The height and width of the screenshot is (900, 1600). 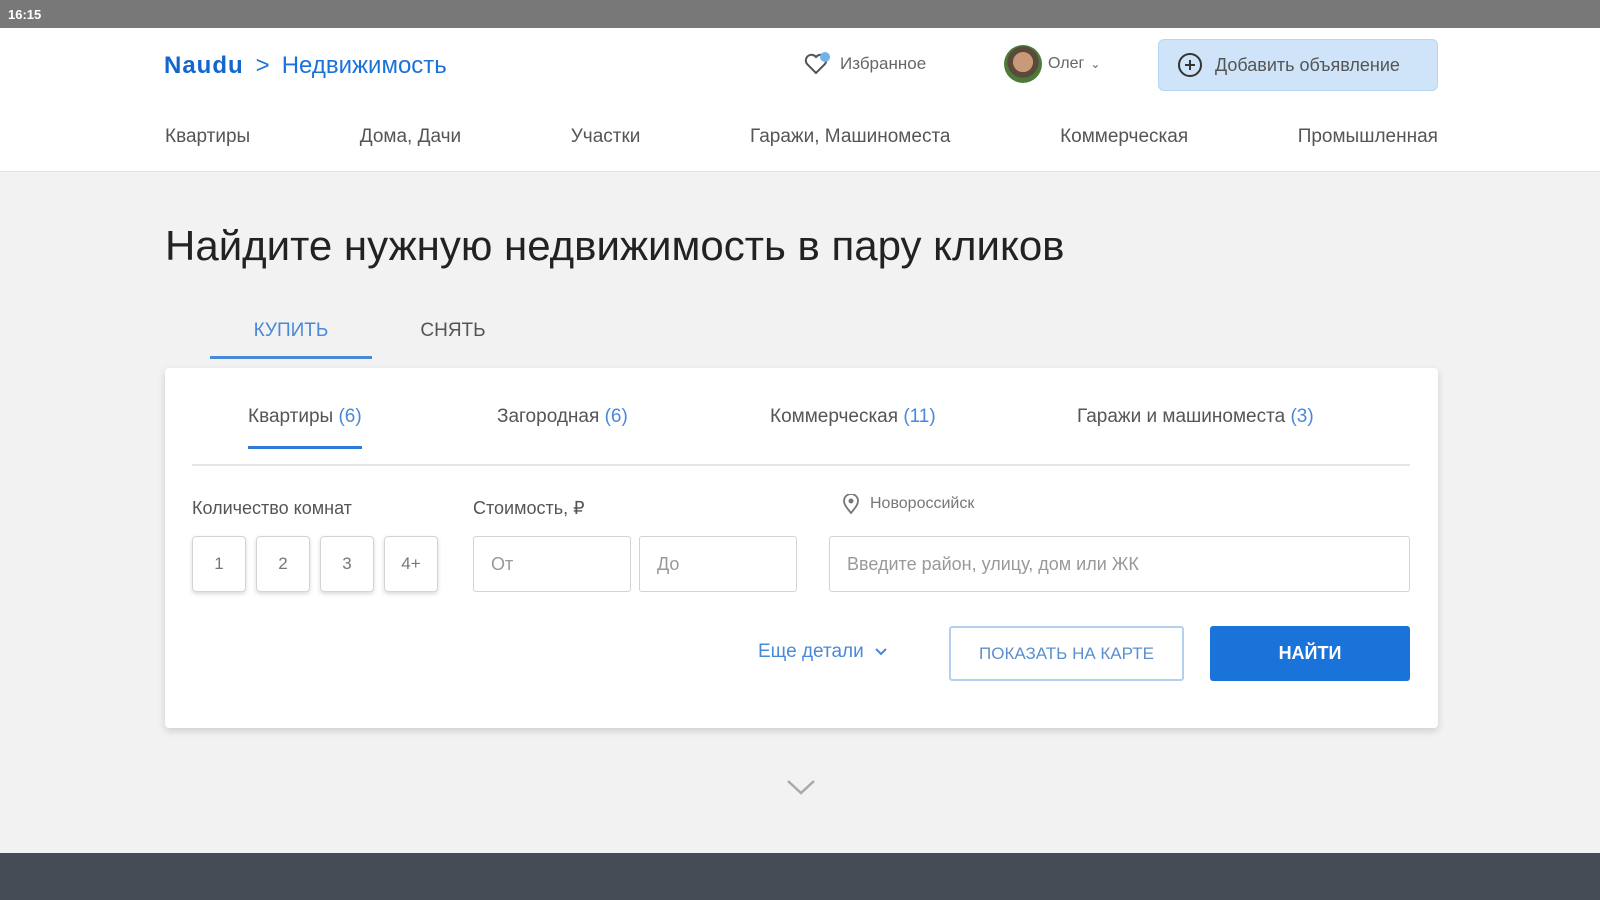 I want to click on plus-circle-icon, so click(x=1190, y=65).